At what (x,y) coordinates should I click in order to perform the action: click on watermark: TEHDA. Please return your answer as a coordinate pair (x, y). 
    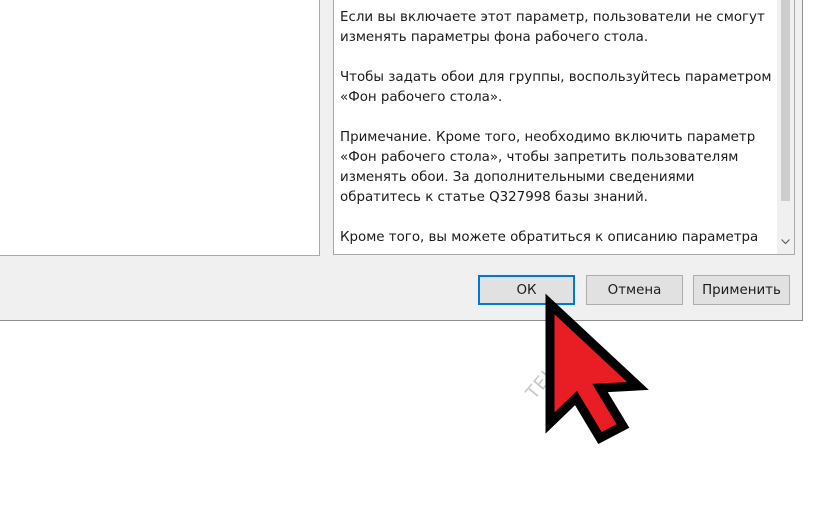
    Looking at the image, I should click on (552, 371).